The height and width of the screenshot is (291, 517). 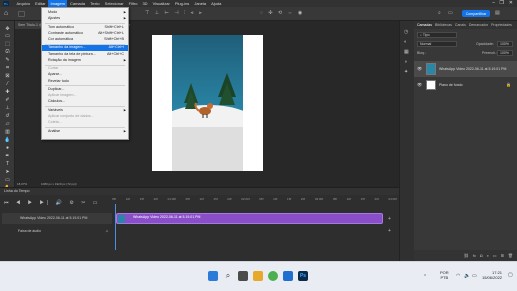 What do you see at coordinates (303, 276) in the screenshot?
I see `photoshop-taskbar-icon: Ps` at bounding box center [303, 276].